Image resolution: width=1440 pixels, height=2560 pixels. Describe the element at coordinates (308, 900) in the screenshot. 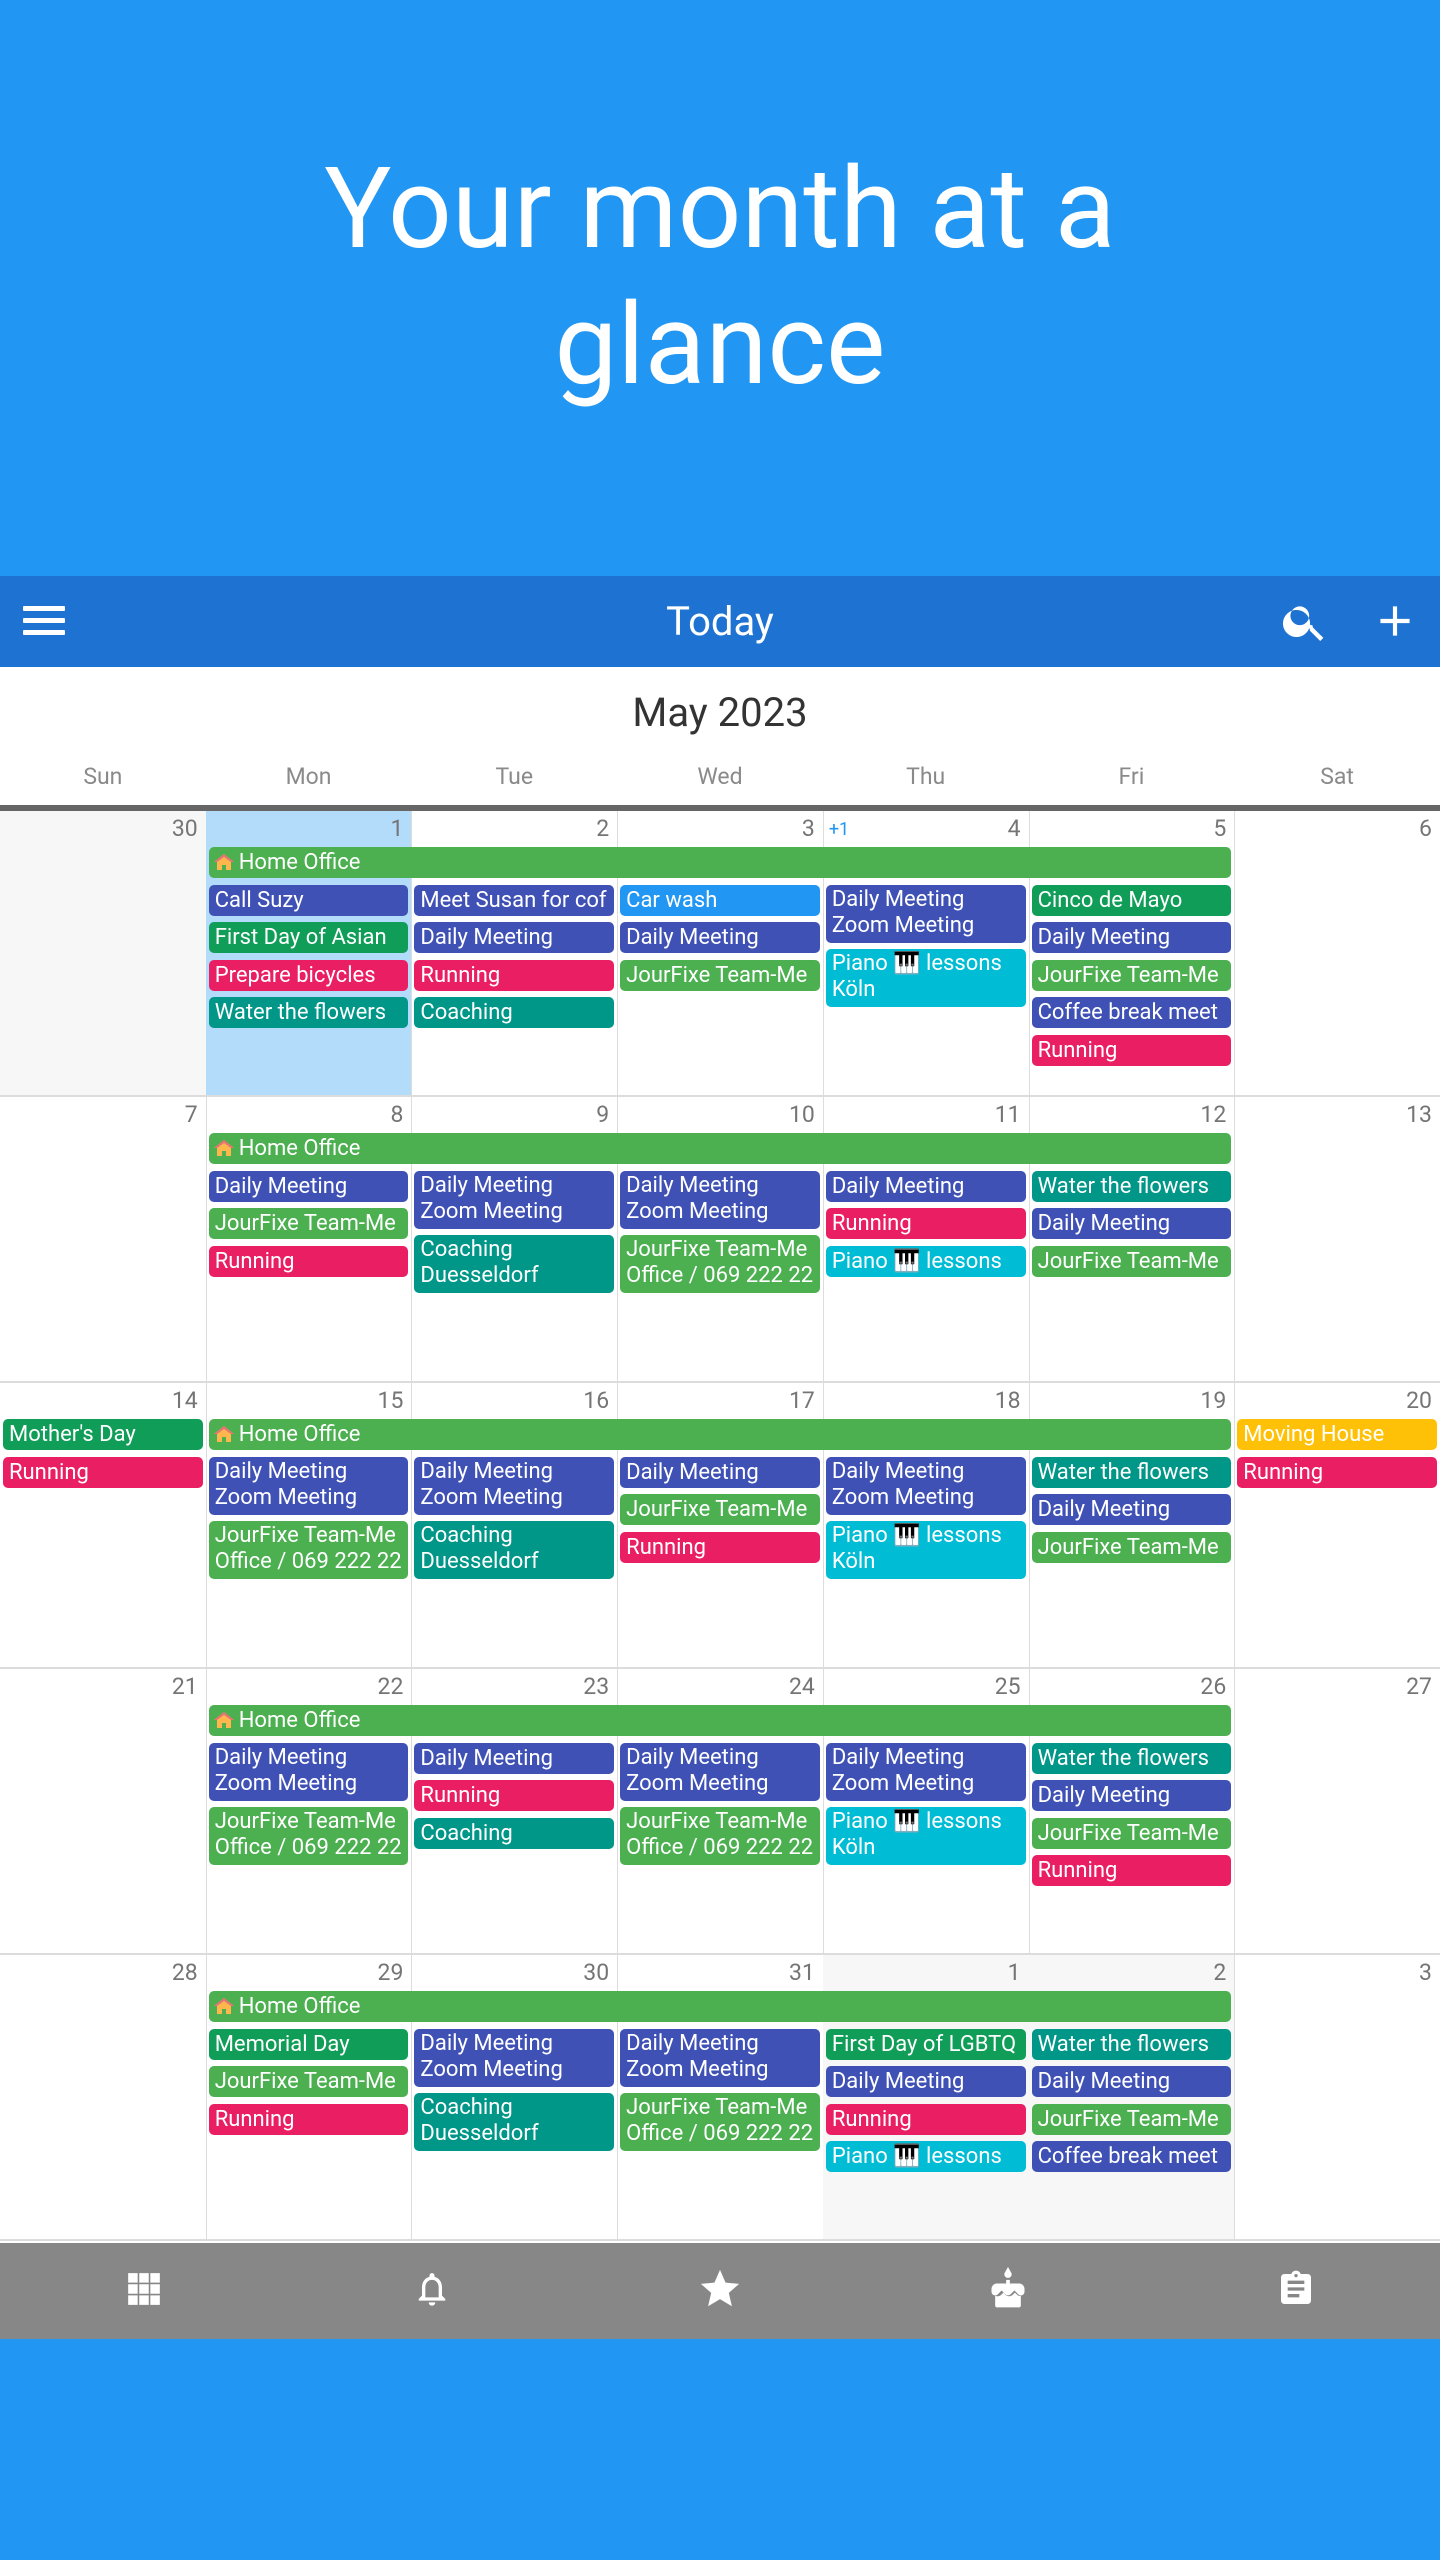

I see `calendar-event: Call Suzy` at that location.